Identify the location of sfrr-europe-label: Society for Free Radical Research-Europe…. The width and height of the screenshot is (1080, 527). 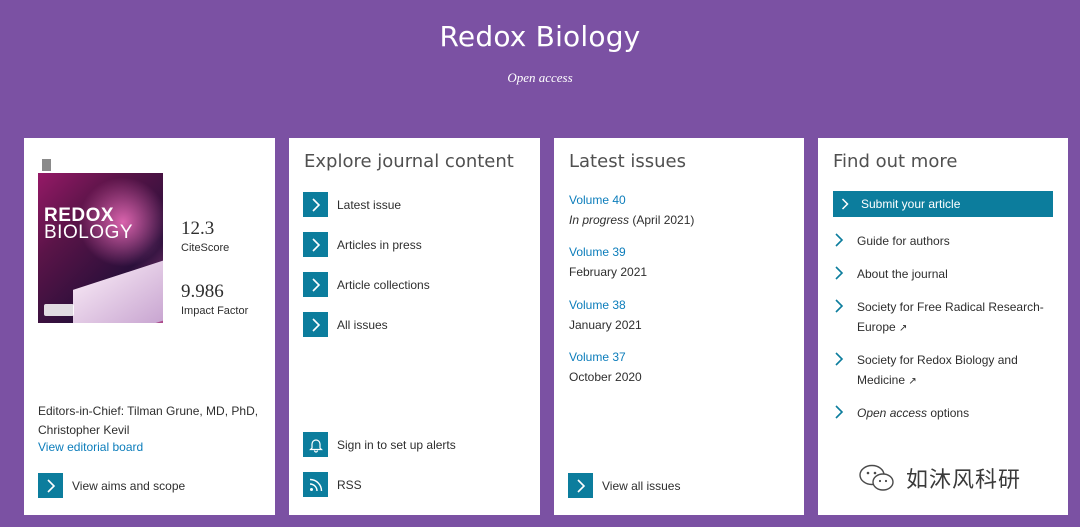
(950, 317).